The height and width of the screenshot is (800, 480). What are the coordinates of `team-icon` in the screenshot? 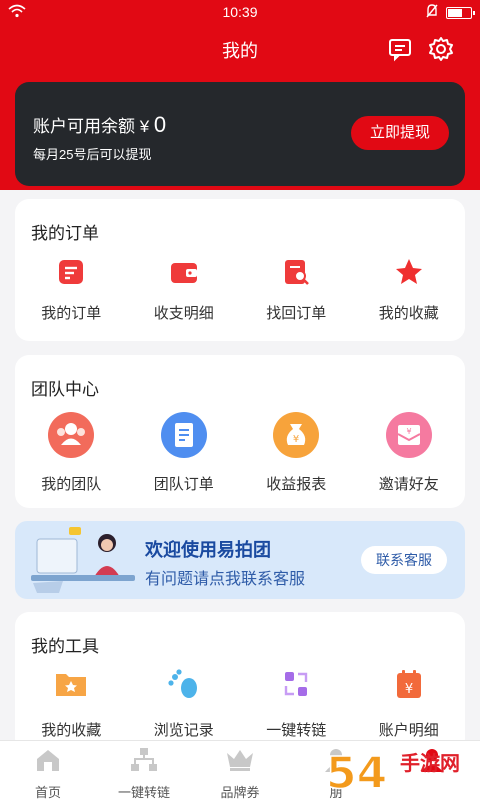 It's located at (71, 437).